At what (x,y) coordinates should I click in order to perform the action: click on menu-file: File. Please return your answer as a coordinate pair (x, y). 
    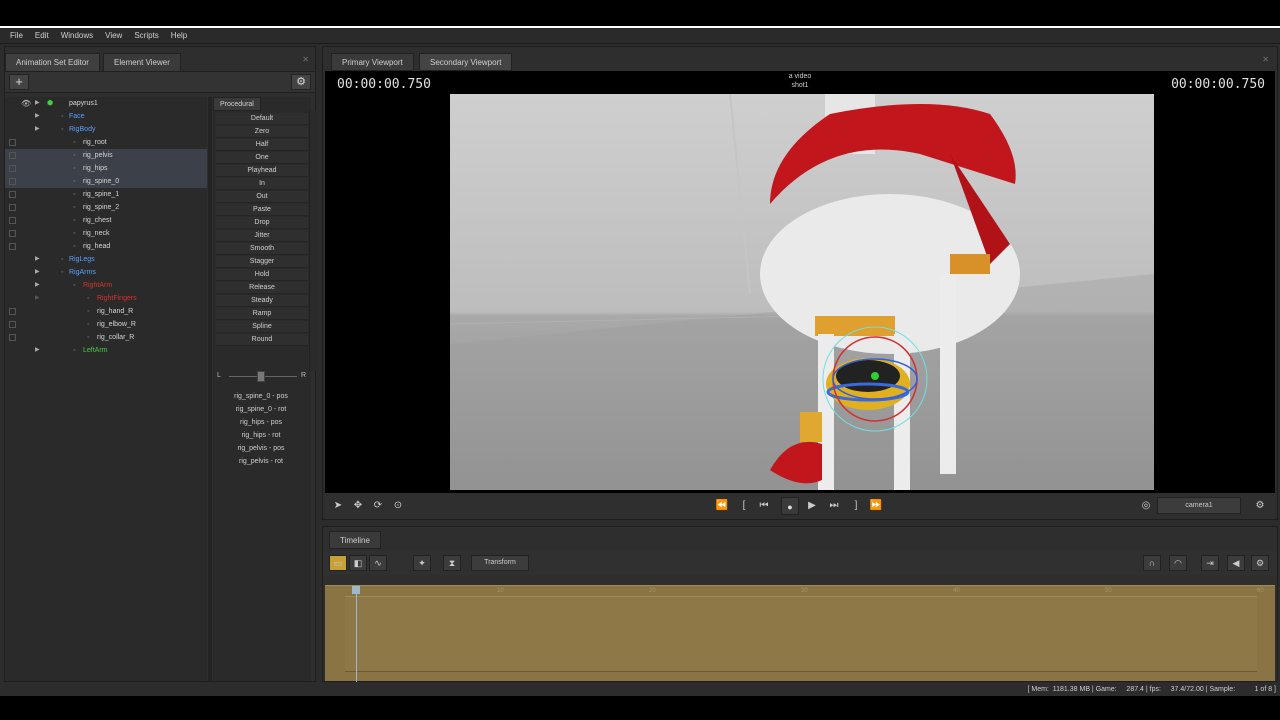
    Looking at the image, I should click on (14, 36).